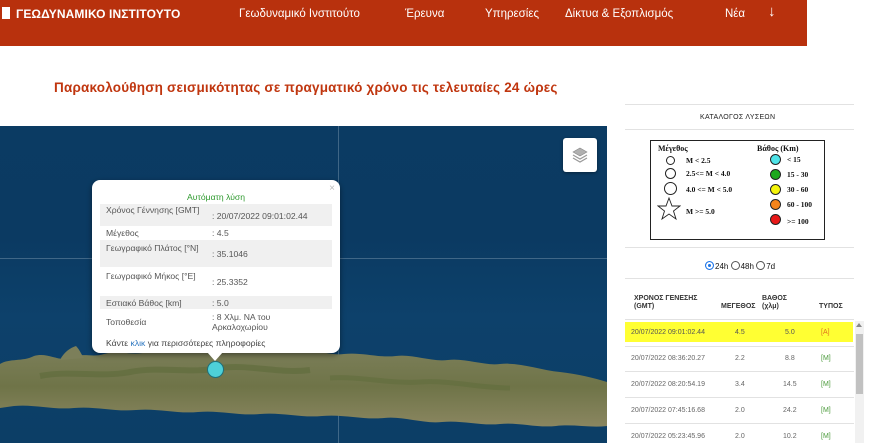 The image size is (880, 443). I want to click on column-header-magnitude: ΜΕΓΕΘΟΣ, so click(738, 307).